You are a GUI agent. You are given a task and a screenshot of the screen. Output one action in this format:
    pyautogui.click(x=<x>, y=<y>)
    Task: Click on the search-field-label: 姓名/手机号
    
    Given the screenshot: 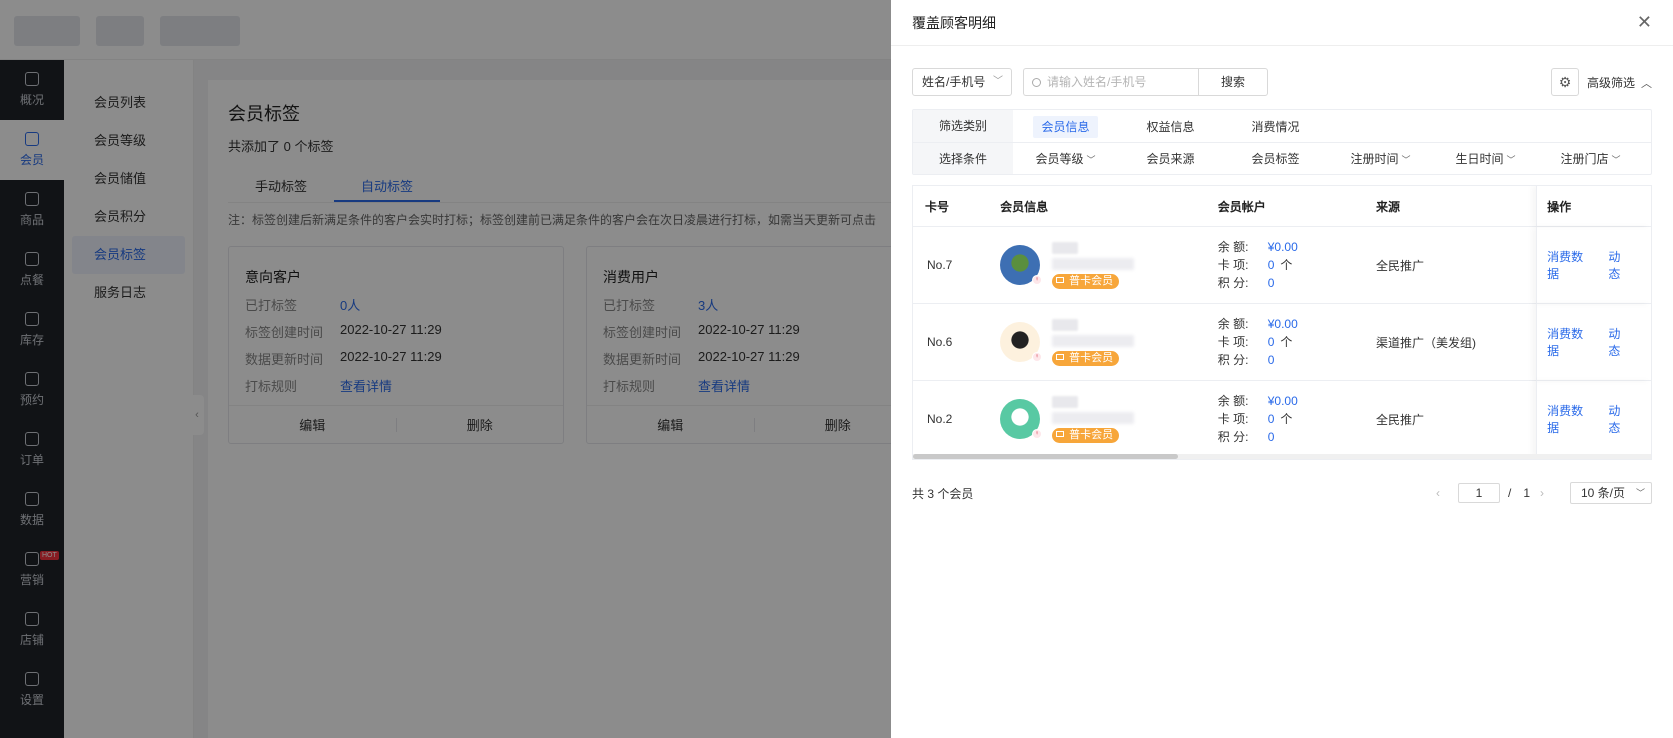 What is the action you would take?
    pyautogui.click(x=954, y=82)
    